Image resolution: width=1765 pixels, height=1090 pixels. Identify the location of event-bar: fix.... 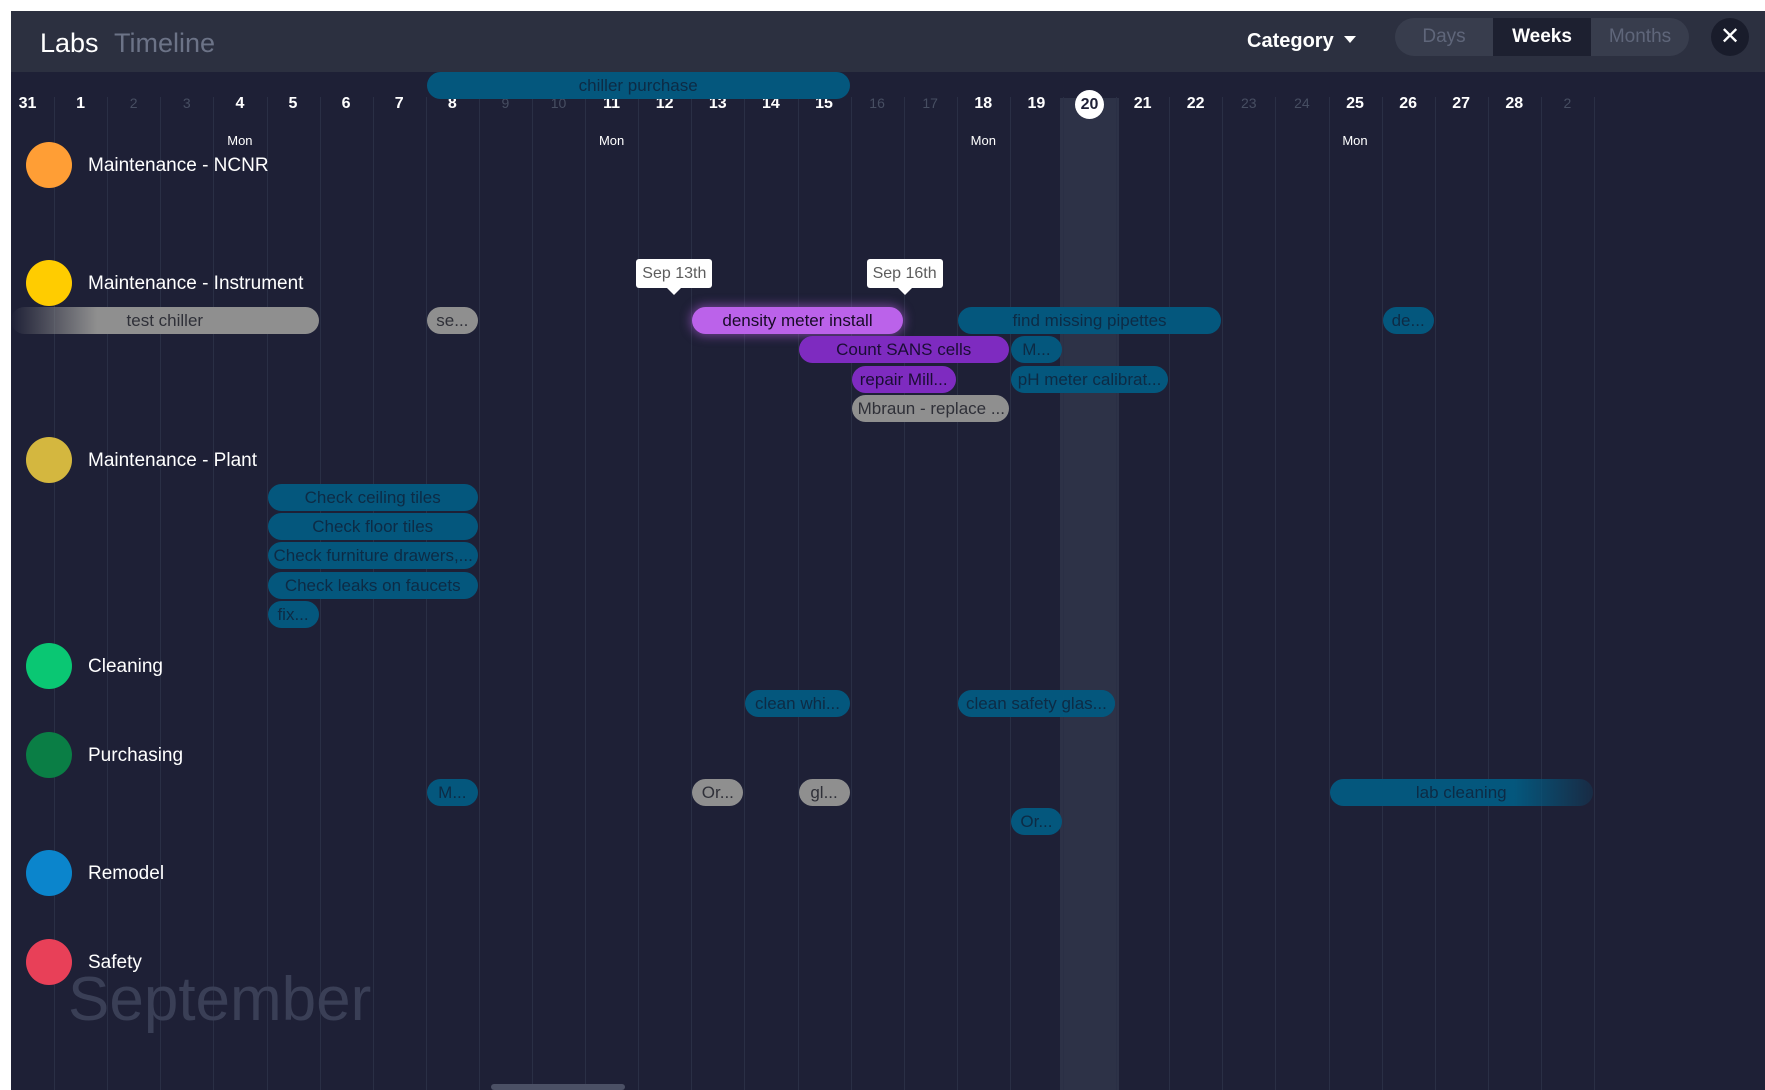
(293, 614).